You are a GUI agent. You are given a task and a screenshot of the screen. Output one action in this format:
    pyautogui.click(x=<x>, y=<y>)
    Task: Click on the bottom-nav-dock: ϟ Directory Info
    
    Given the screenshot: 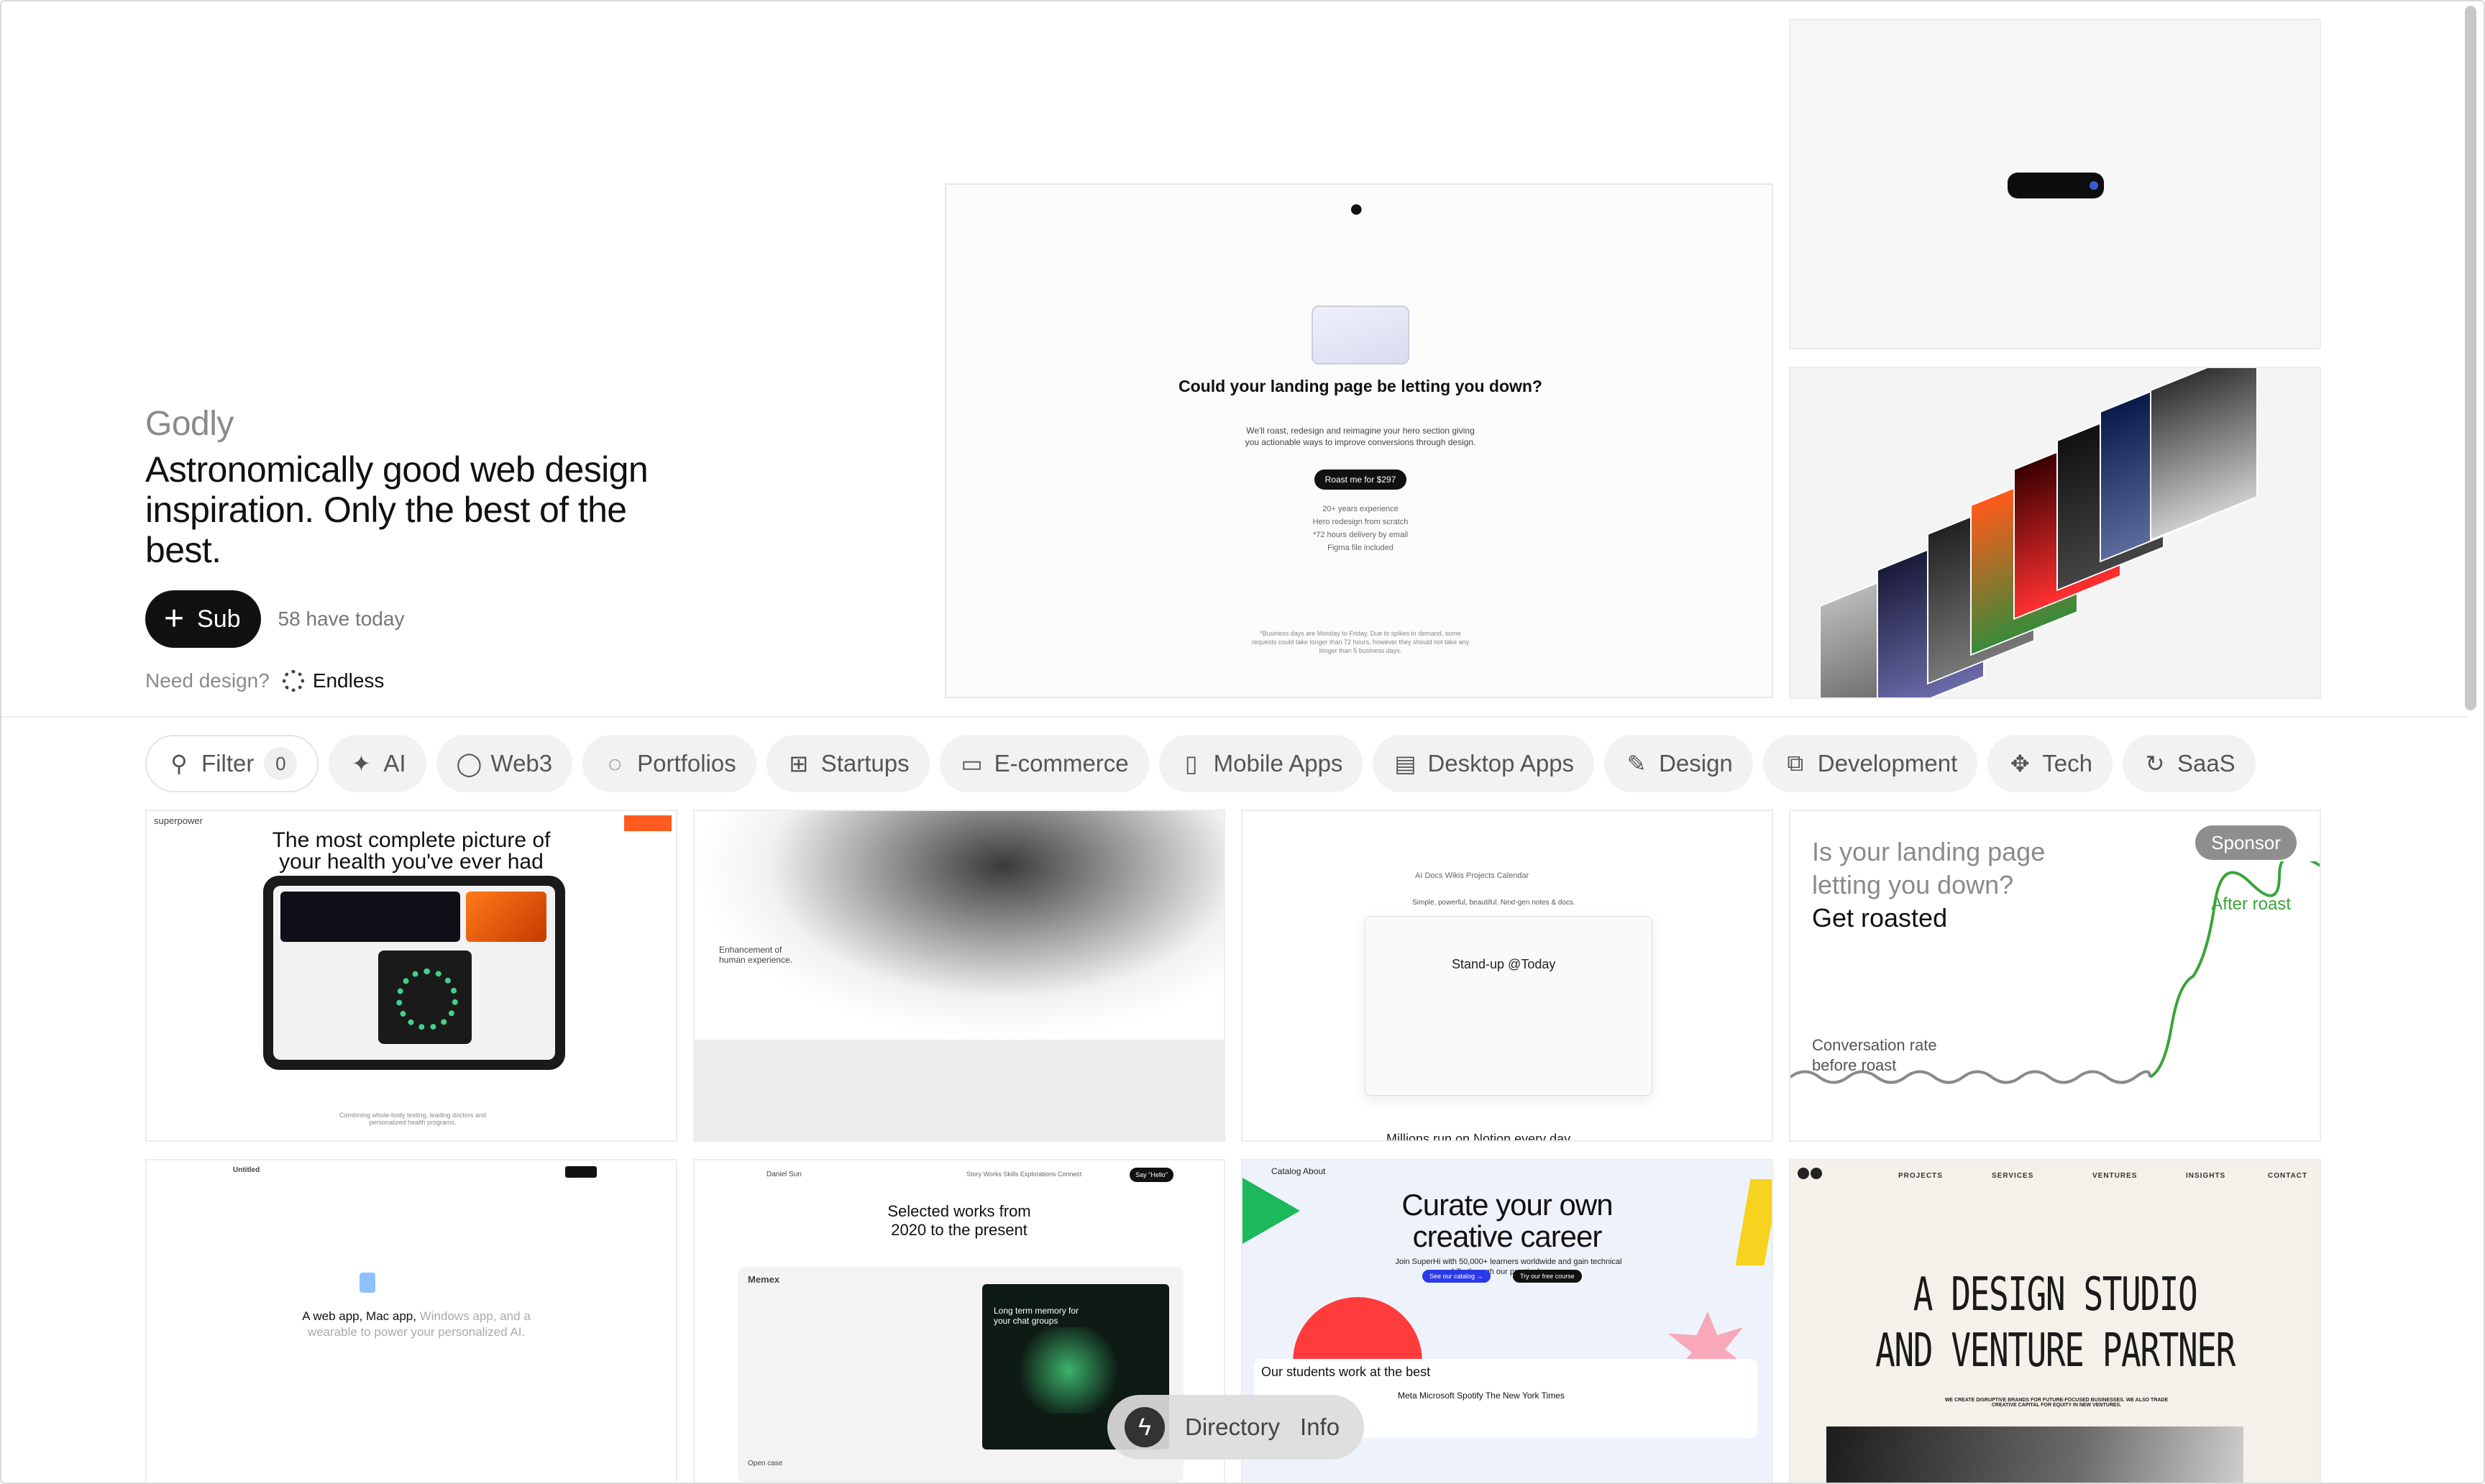 What is the action you would take?
    pyautogui.click(x=1236, y=1427)
    